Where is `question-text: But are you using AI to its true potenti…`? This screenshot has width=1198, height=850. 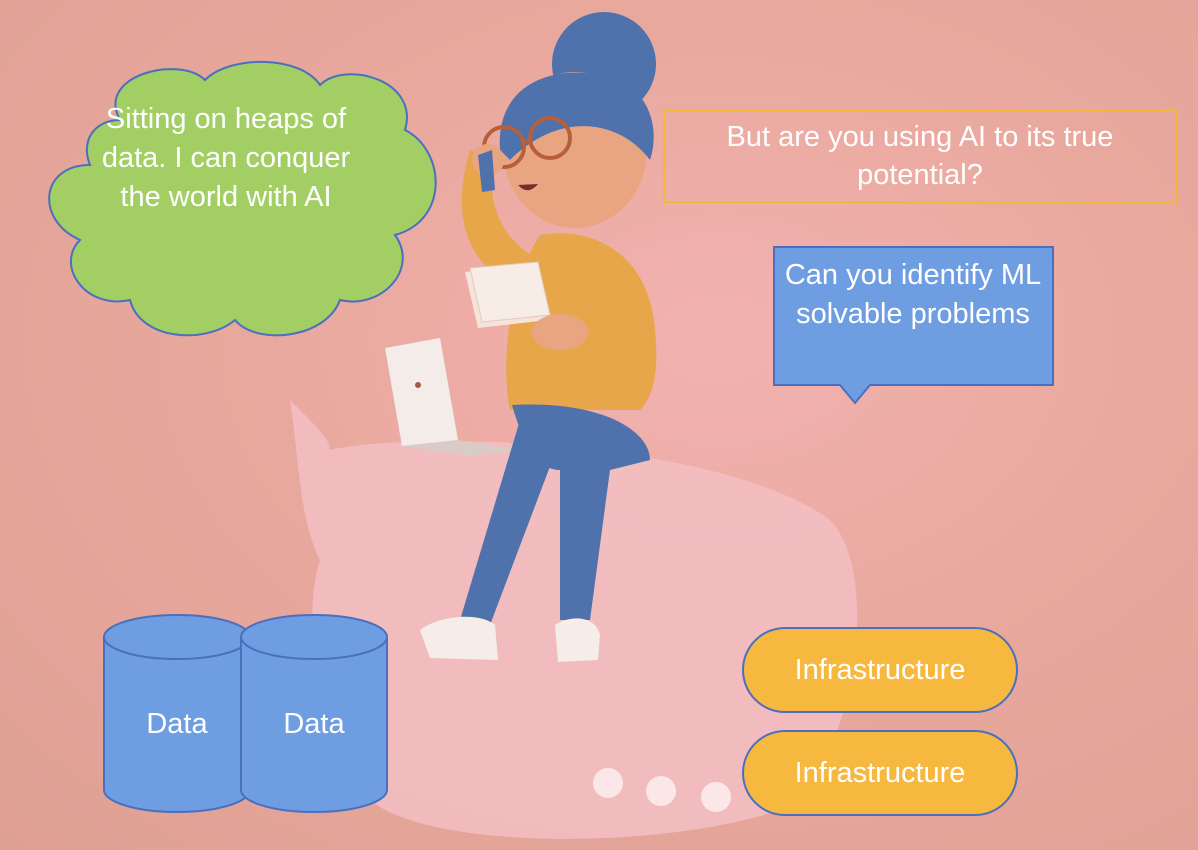
question-text: But are you using AI to its true potenti… is located at coordinates (920, 156).